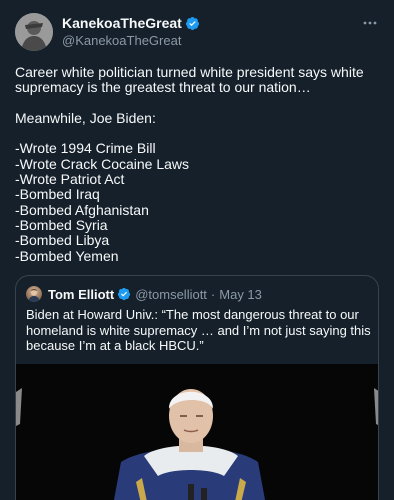 The image size is (394, 500). I want to click on author-avatar, so click(34, 32).